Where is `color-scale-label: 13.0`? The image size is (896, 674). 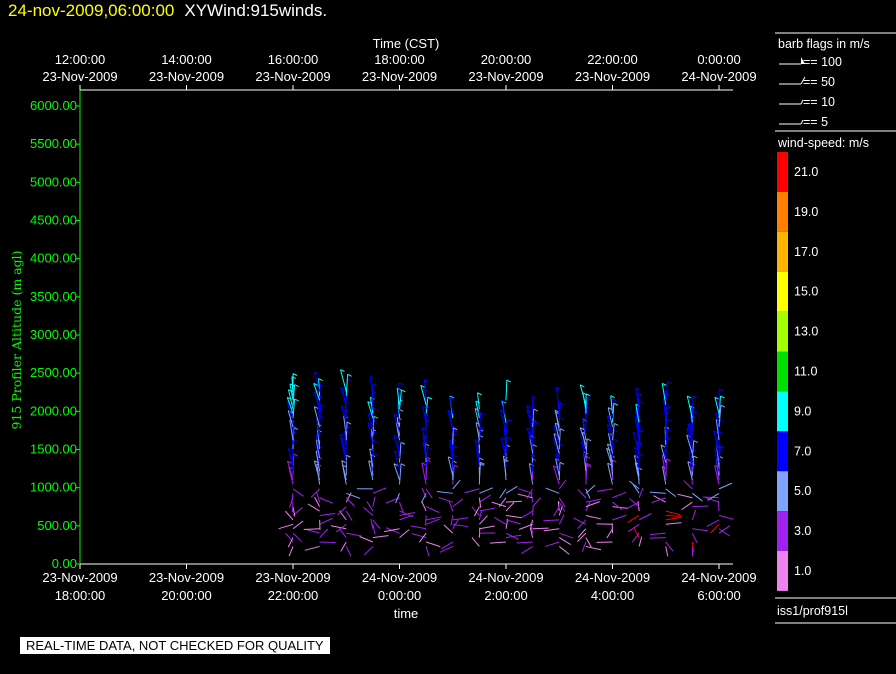 color-scale-label: 13.0 is located at coordinates (806, 332).